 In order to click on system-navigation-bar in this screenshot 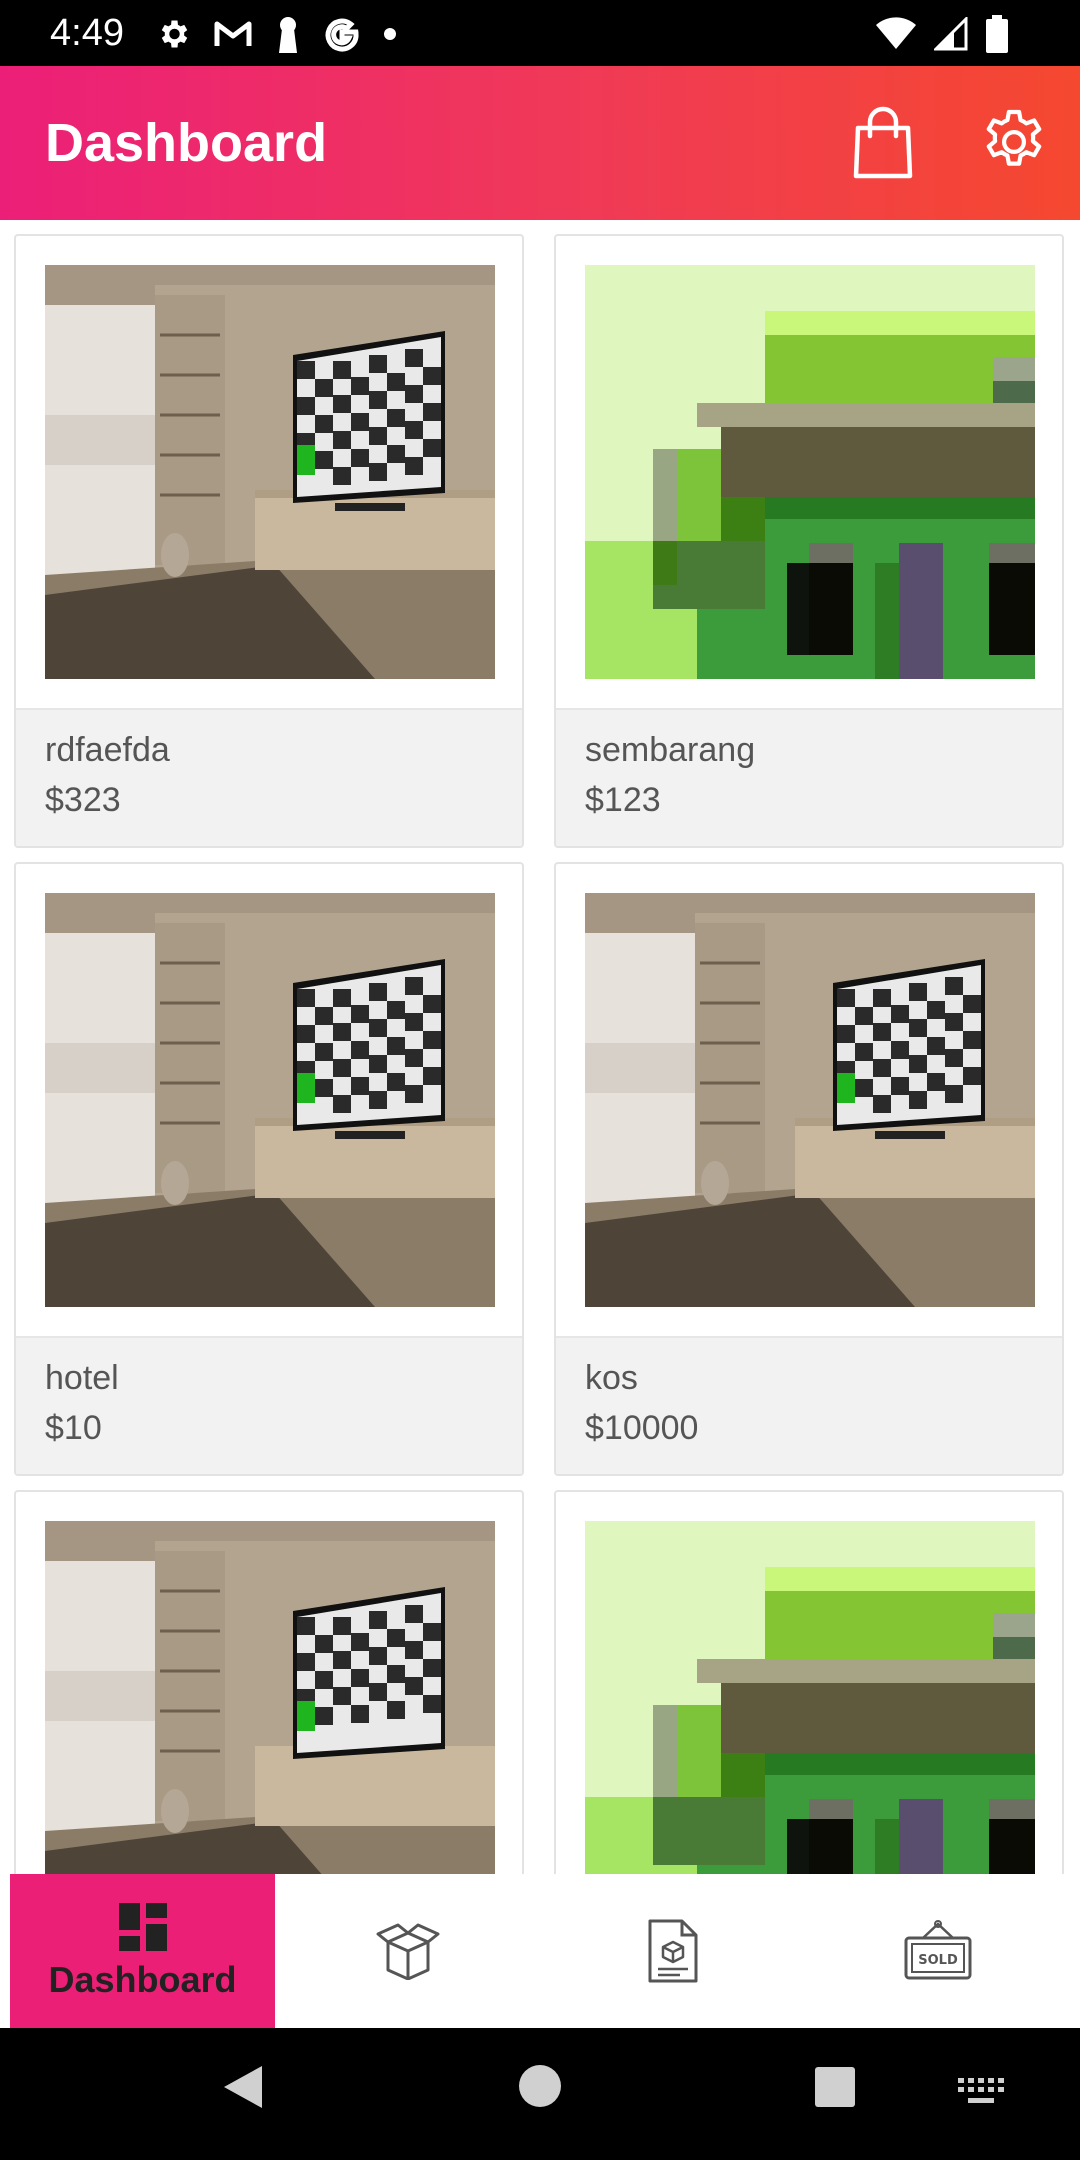, I will do `click(540, 2094)`.